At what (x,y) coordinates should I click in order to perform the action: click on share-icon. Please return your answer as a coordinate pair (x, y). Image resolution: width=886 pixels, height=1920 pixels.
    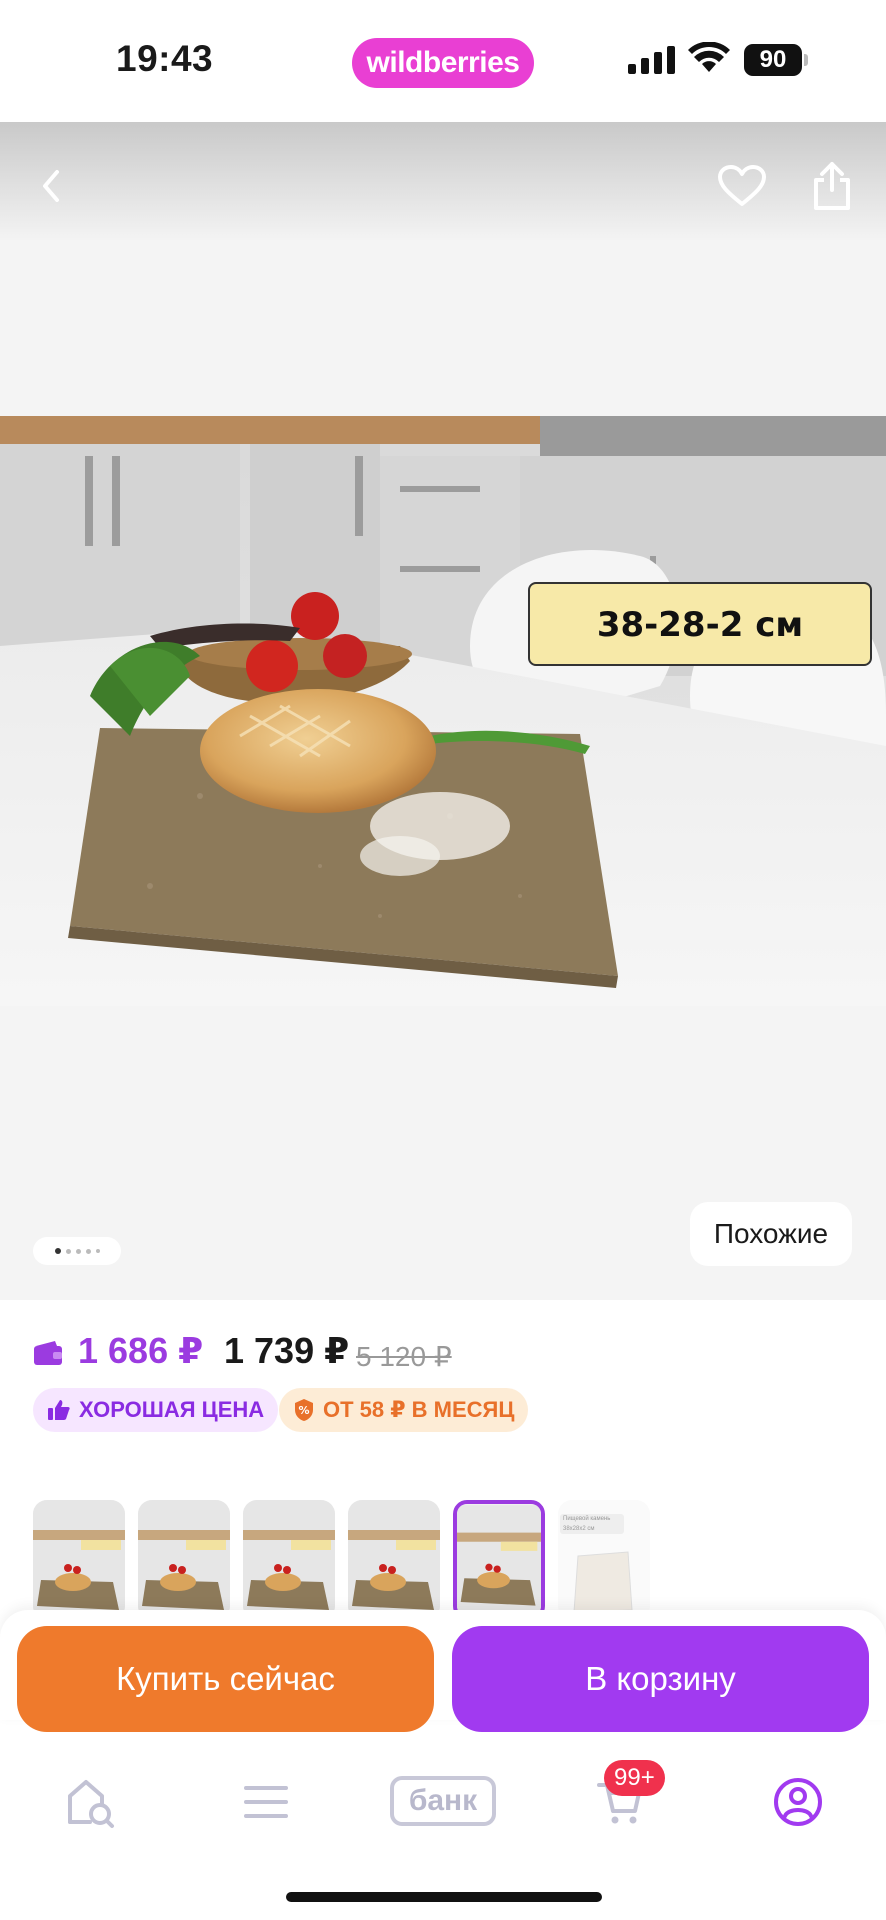
    Looking at the image, I should click on (832, 186).